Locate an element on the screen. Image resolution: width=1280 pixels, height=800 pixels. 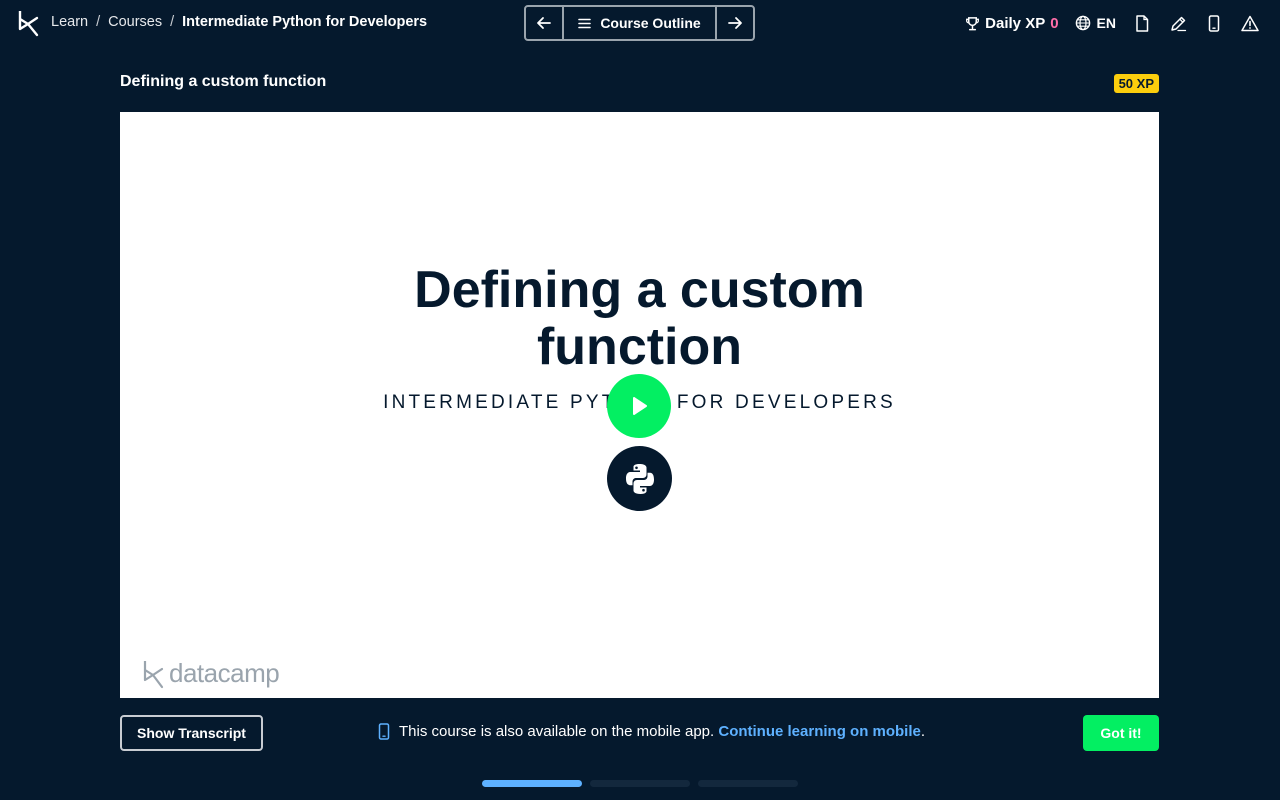
previous-exercise-button is located at coordinates (544, 23).